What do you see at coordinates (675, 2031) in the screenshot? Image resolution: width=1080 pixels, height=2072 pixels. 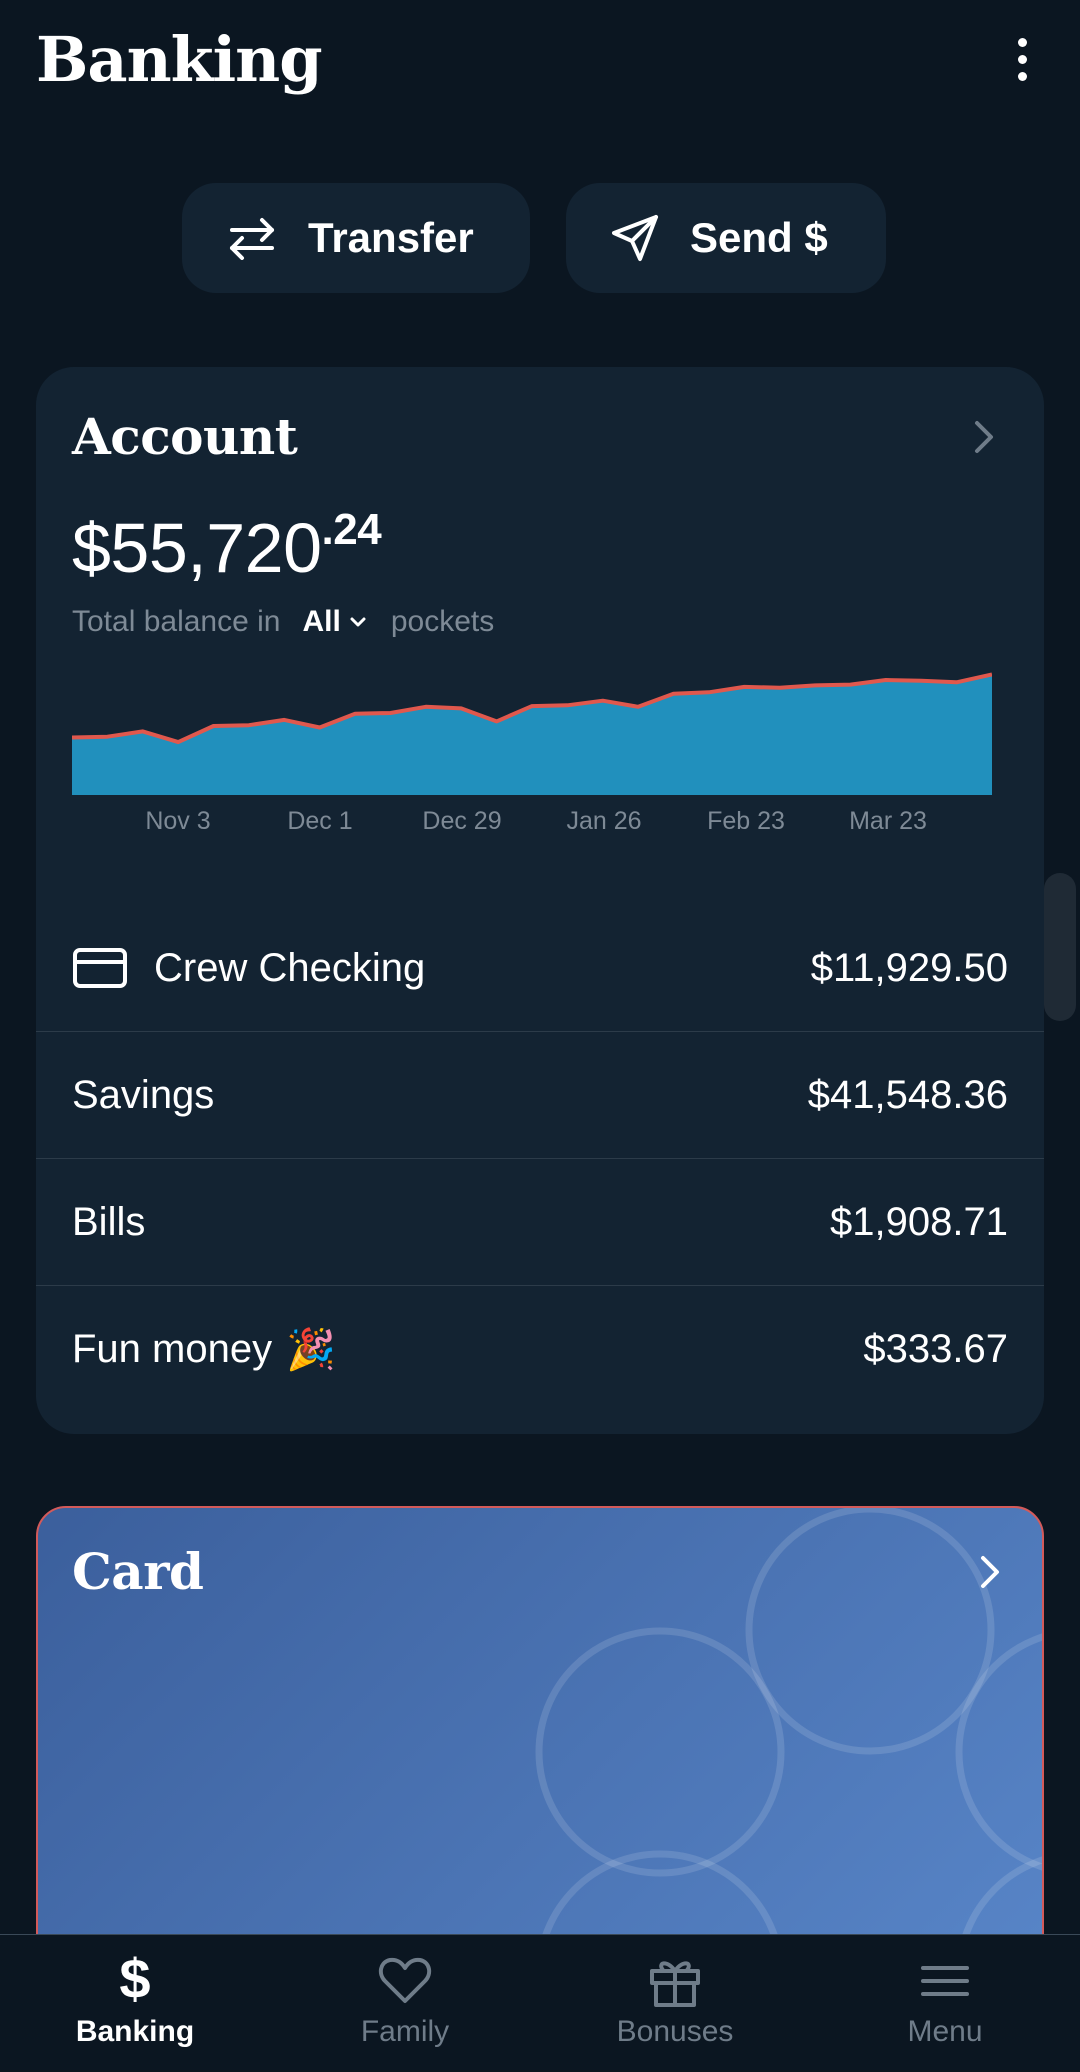 I see `nav-label: Bonuses` at bounding box center [675, 2031].